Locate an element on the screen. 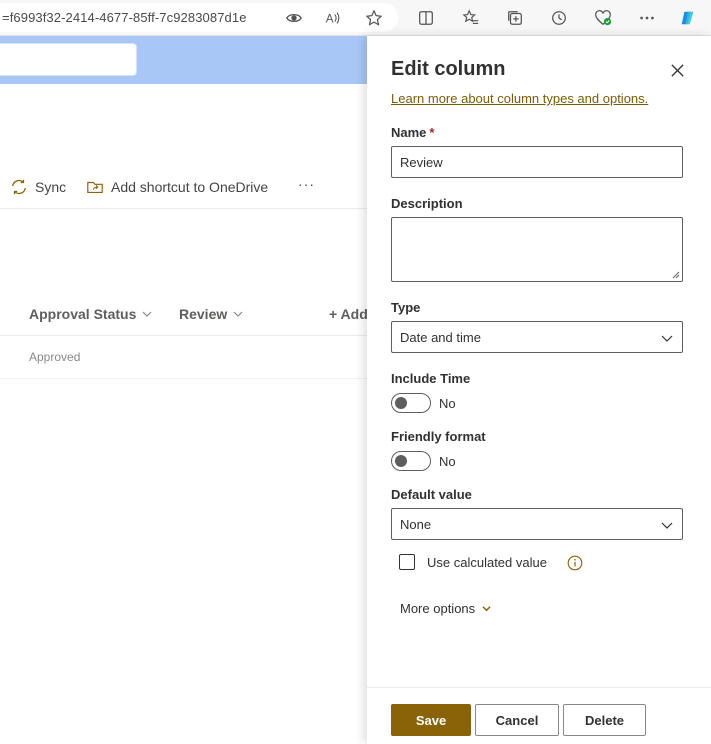 The height and width of the screenshot is (744, 711). footer-divider is located at coordinates (539, 687).